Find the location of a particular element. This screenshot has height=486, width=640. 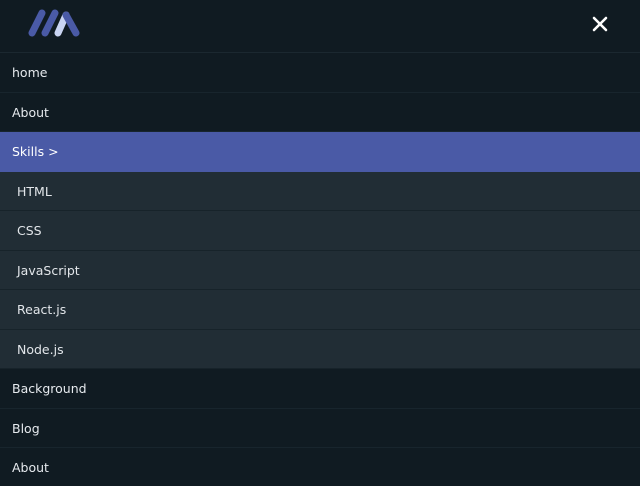

submenu-item-nodejs: Node.js is located at coordinates (320, 349).